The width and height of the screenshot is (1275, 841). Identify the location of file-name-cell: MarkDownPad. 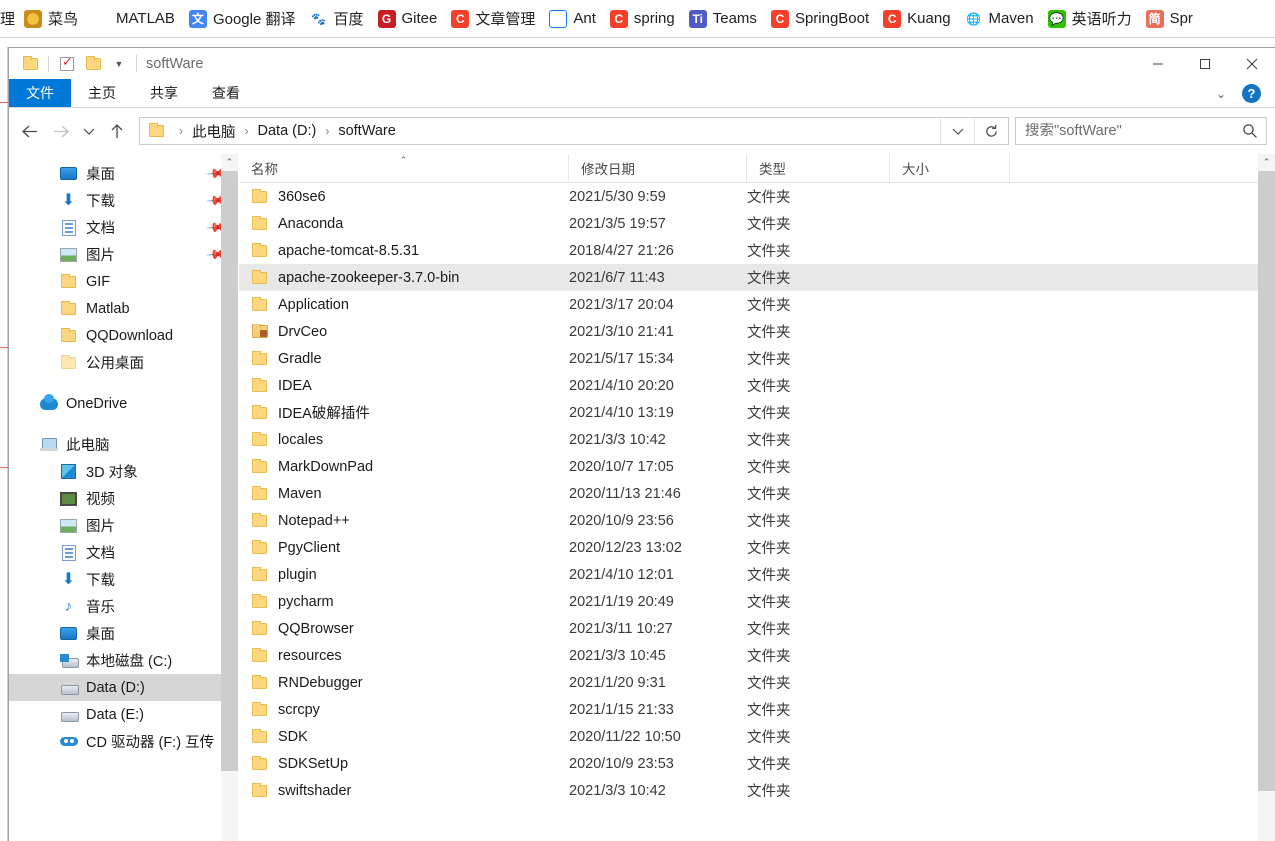
(404, 466).